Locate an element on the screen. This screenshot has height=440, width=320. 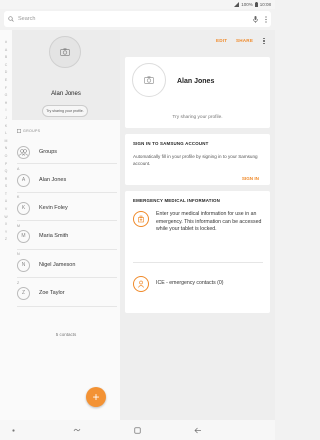
detail-more-options-icon is located at coordinates (264, 41).